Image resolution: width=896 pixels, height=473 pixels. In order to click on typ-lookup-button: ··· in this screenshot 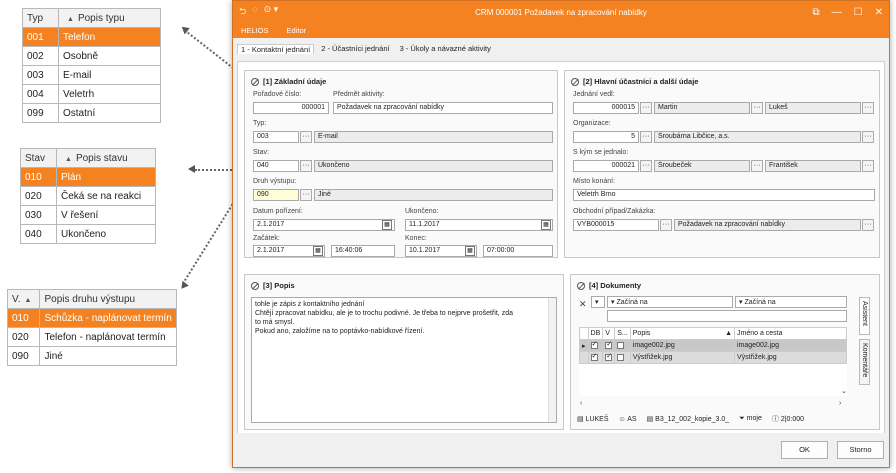, I will do `click(306, 137)`.